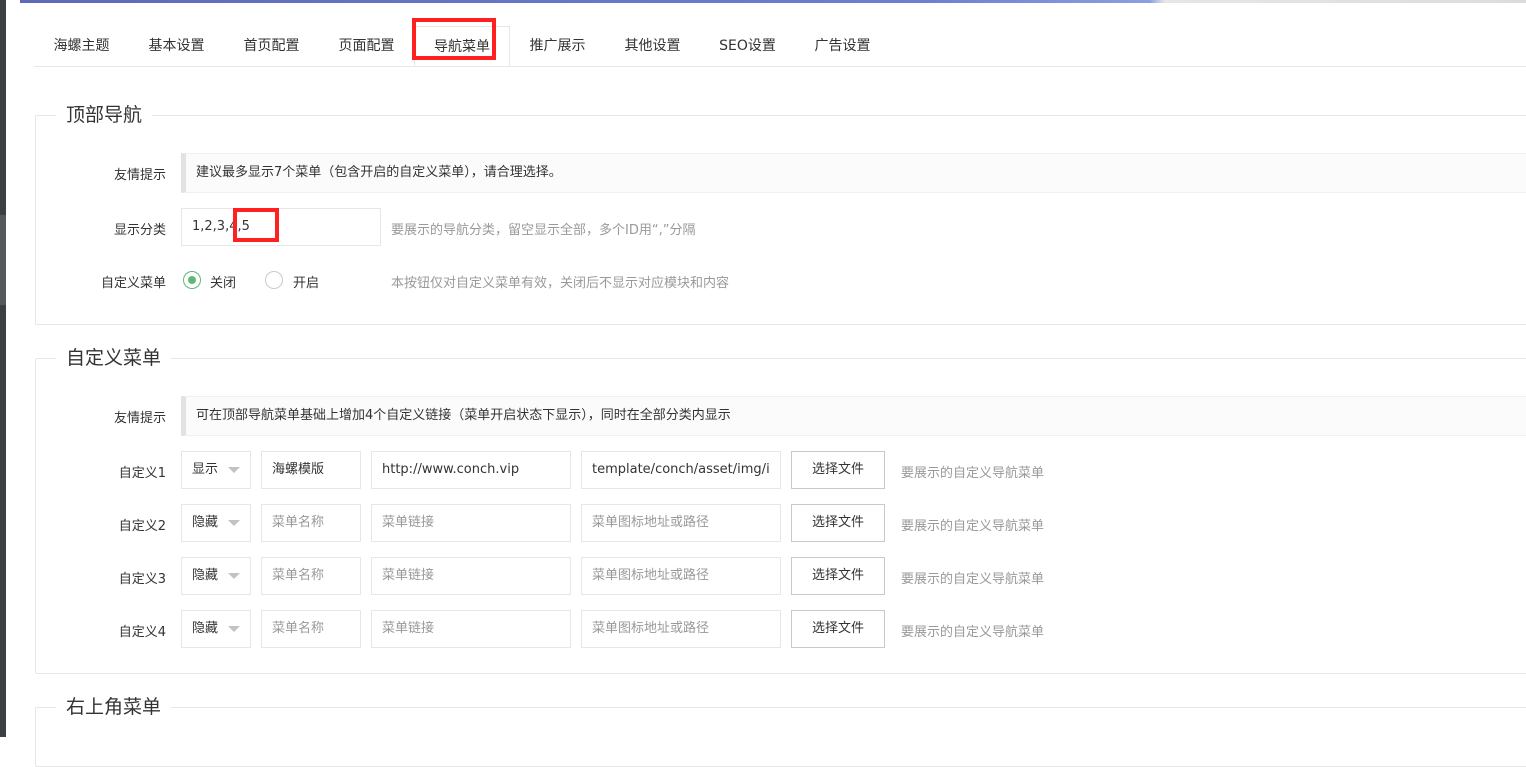 The width and height of the screenshot is (1526, 767). What do you see at coordinates (3, 368) in the screenshot?
I see `left-edge-strip` at bounding box center [3, 368].